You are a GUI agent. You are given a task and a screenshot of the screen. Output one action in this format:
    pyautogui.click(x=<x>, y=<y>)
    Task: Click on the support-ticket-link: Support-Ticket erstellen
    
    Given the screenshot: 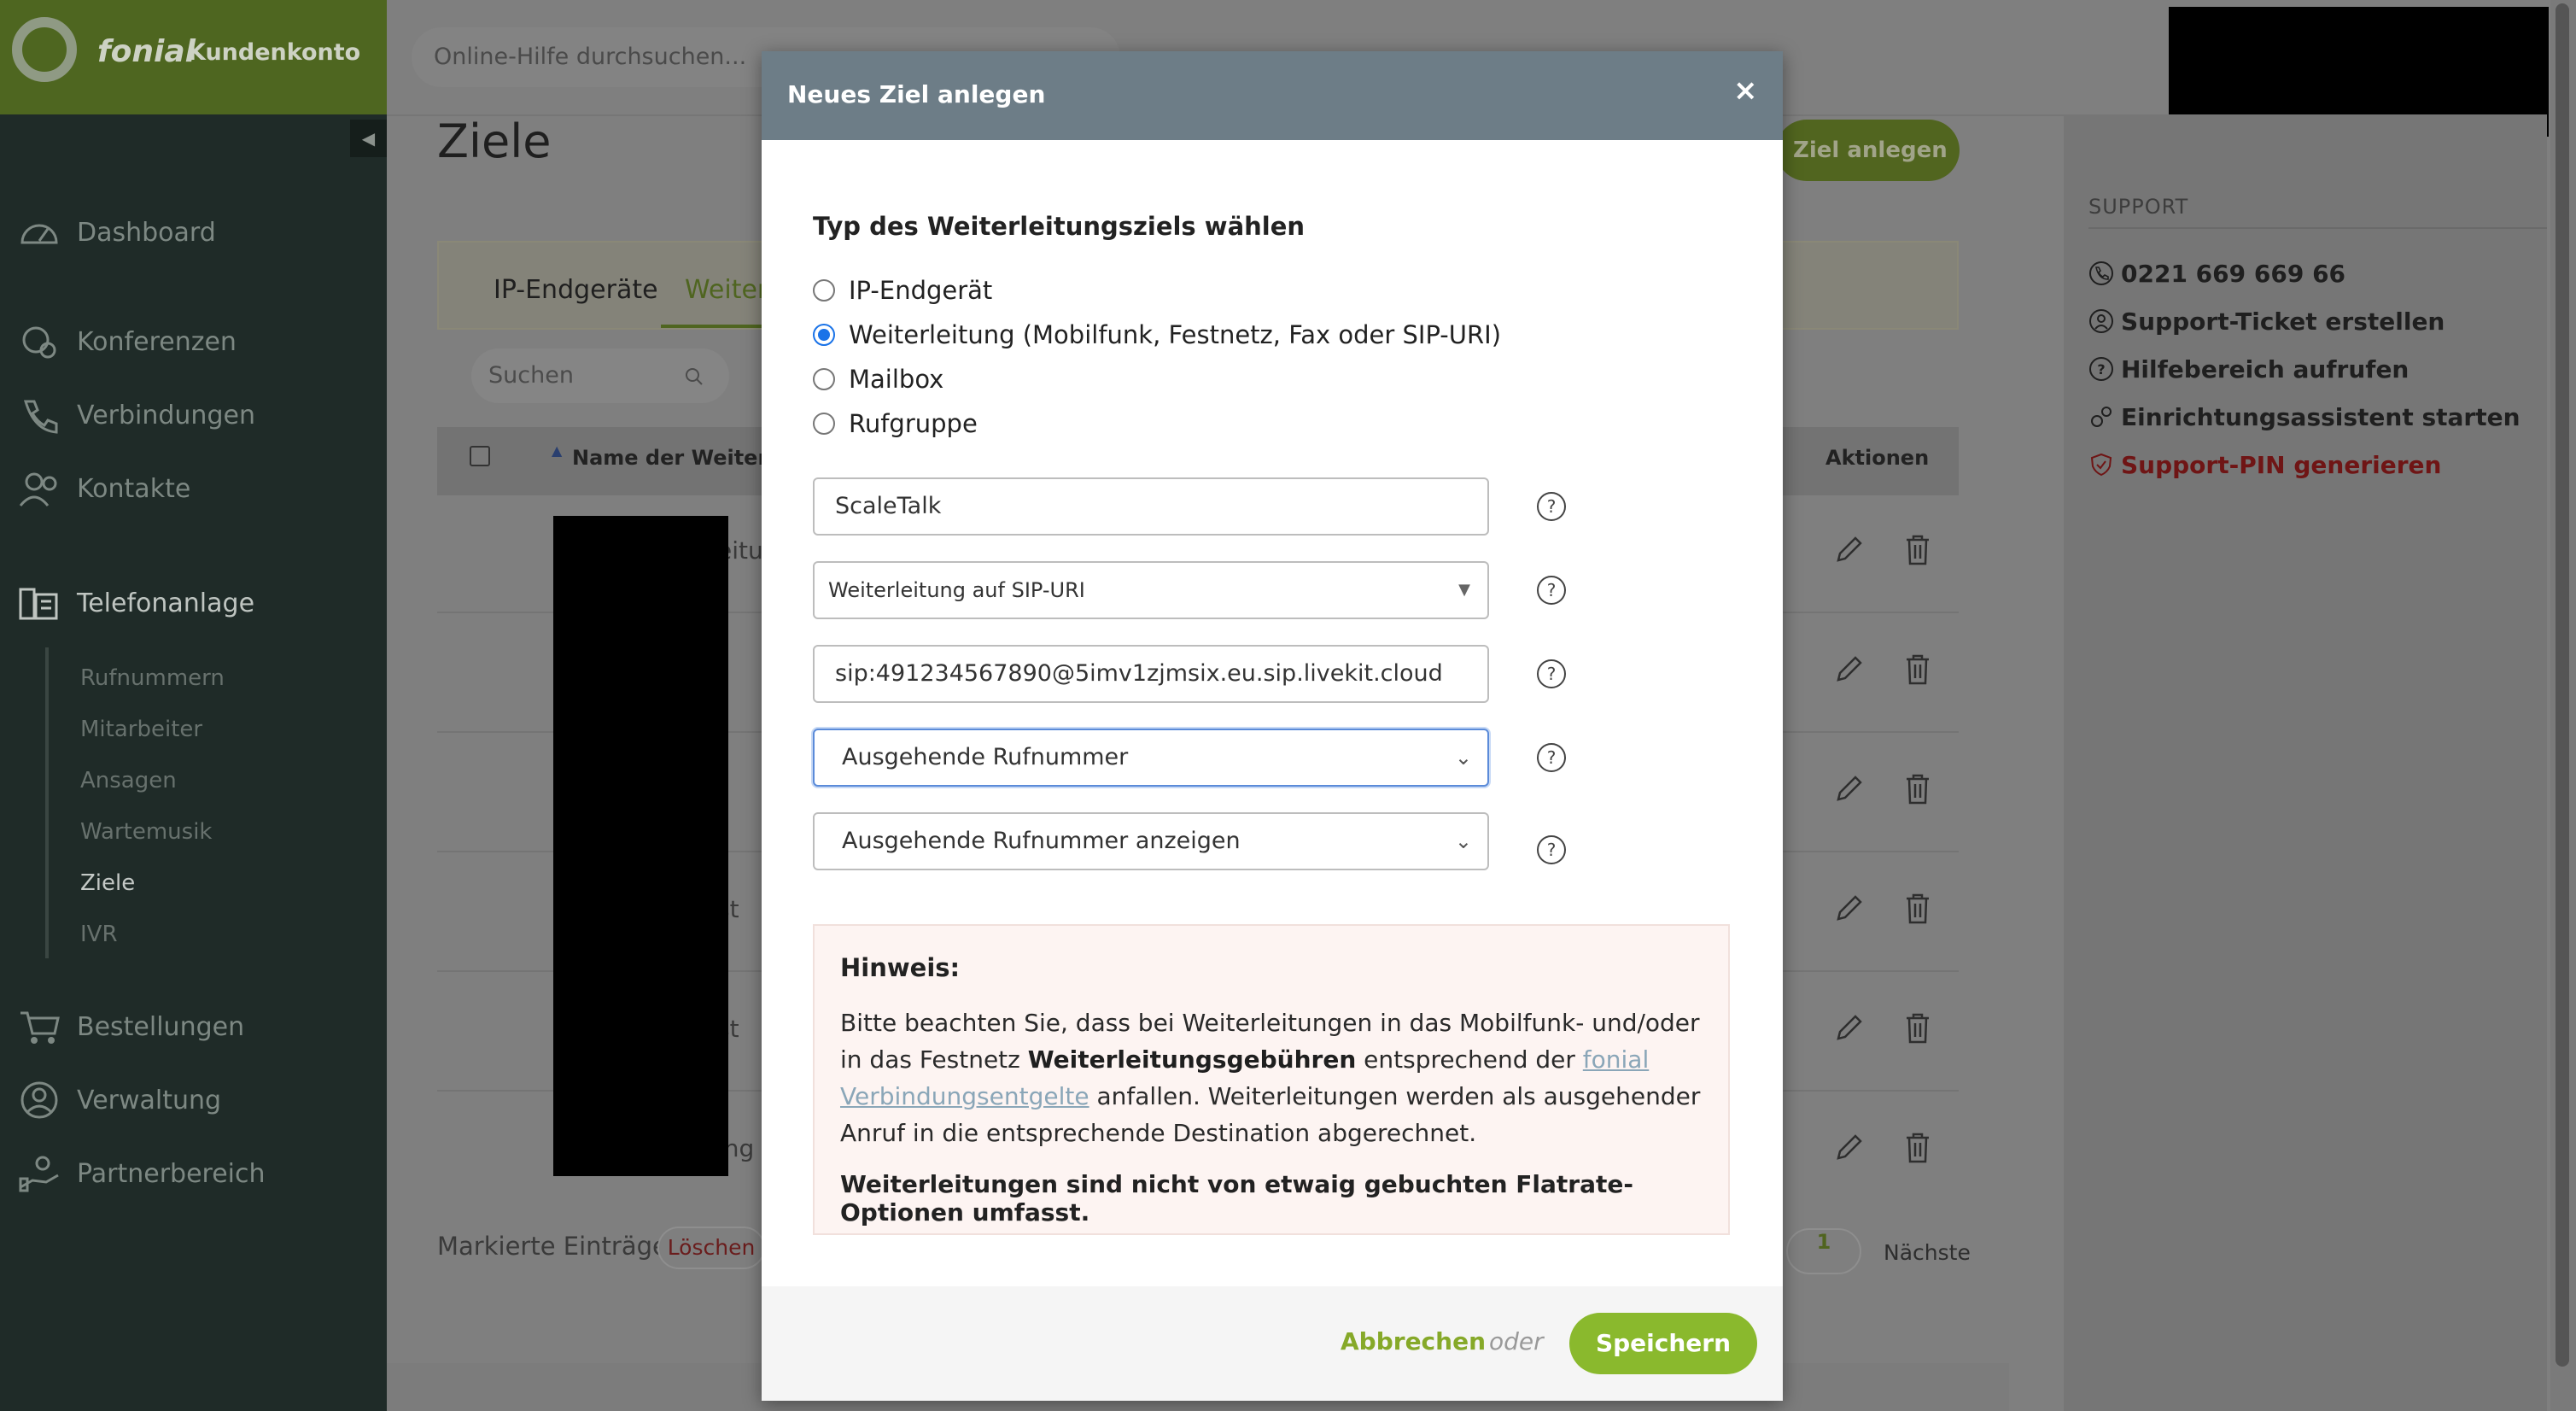 What is the action you would take?
    pyautogui.click(x=2266, y=321)
    